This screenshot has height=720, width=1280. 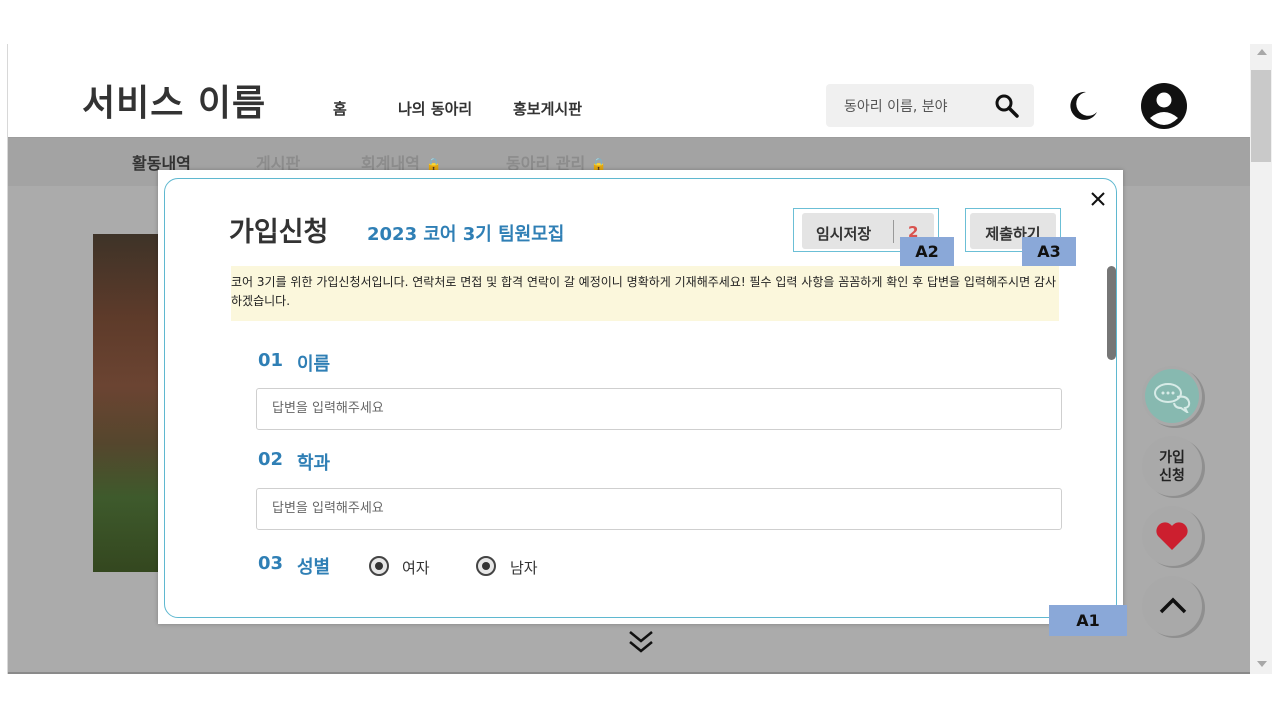 I want to click on question-2-label: 학과, so click(x=314, y=463).